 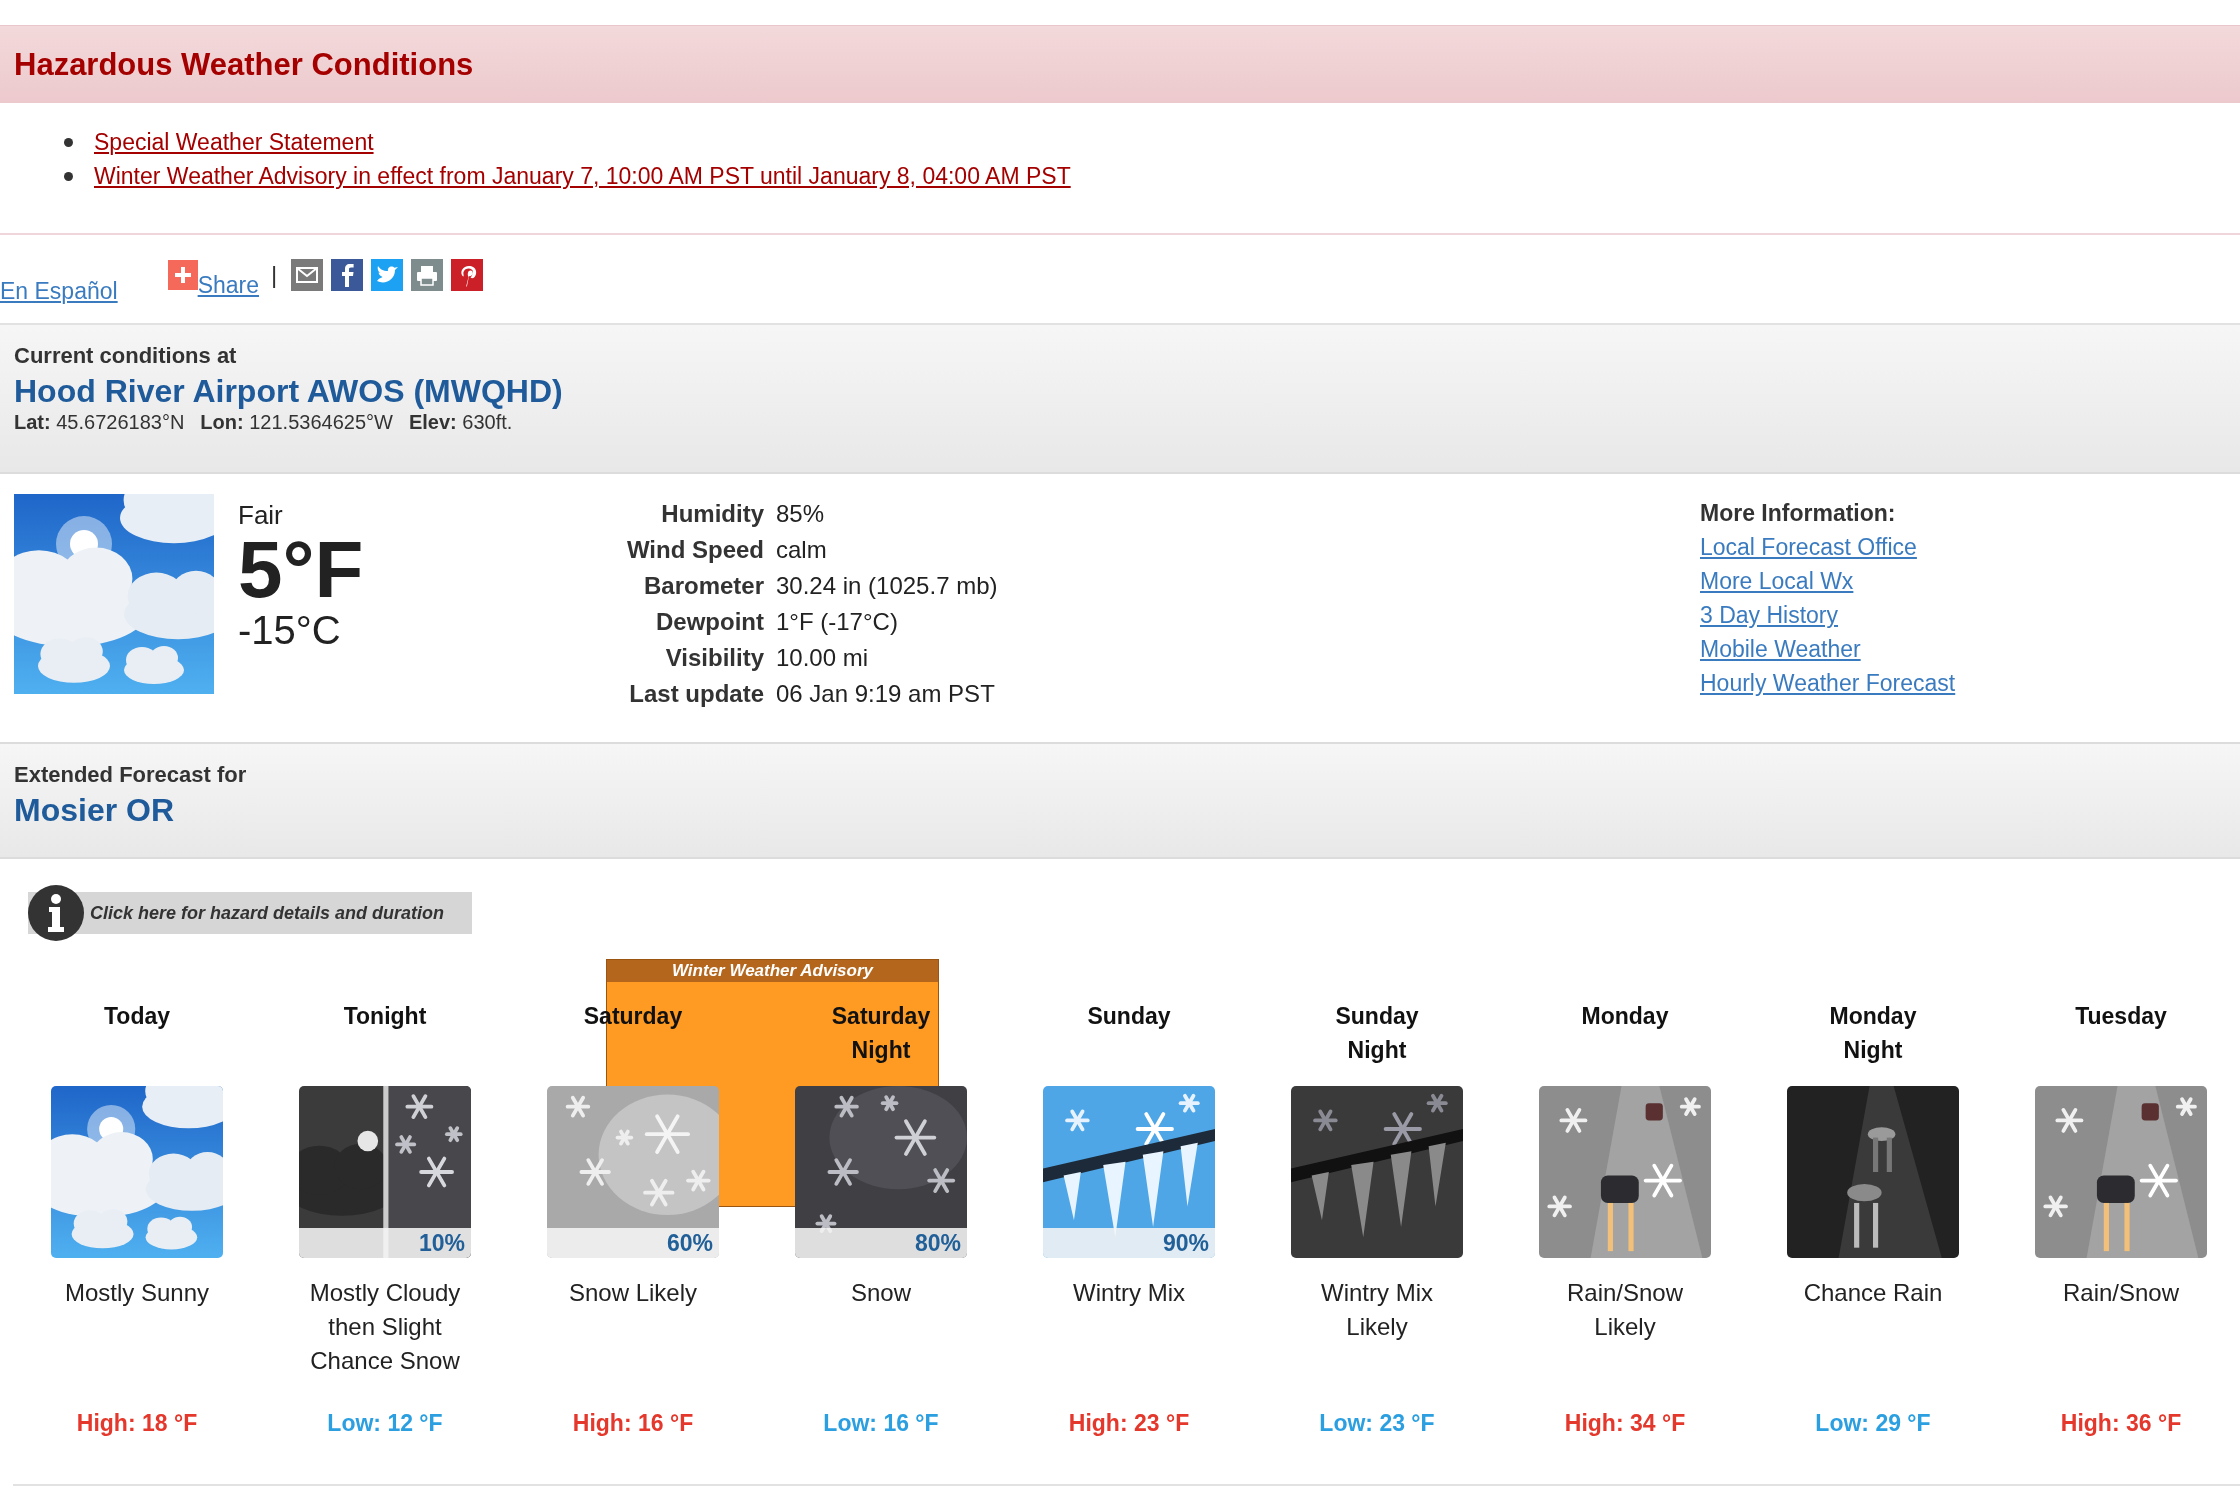 I want to click on period-name: Tonight, so click(x=385, y=1016).